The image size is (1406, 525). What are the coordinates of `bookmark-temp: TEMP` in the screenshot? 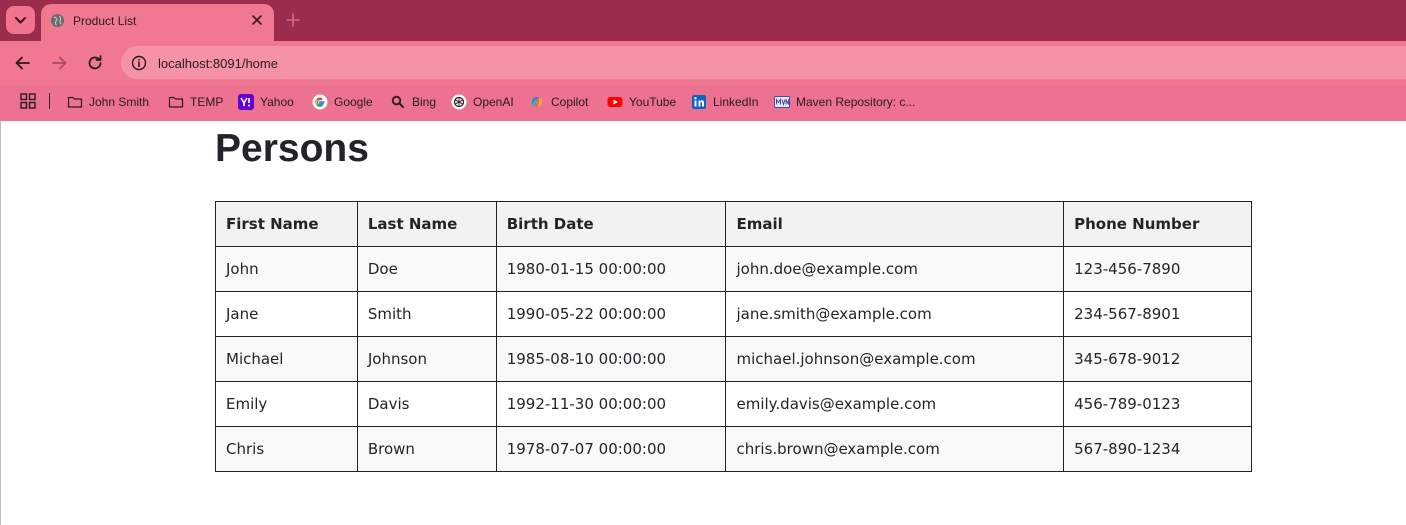 It's located at (195, 102).